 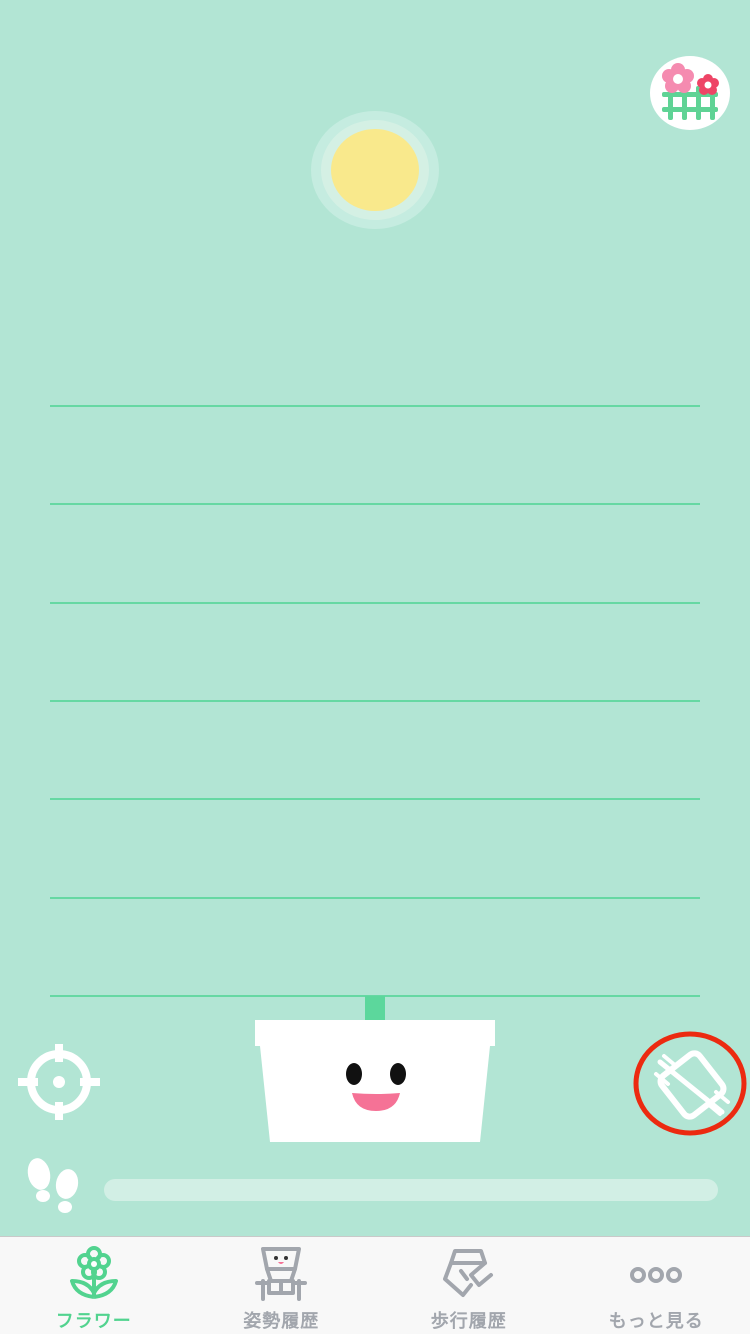 I want to click on tab-bar: フラワー 姿勢履歴 歩行履歴 もっと見る, so click(x=375, y=1285).